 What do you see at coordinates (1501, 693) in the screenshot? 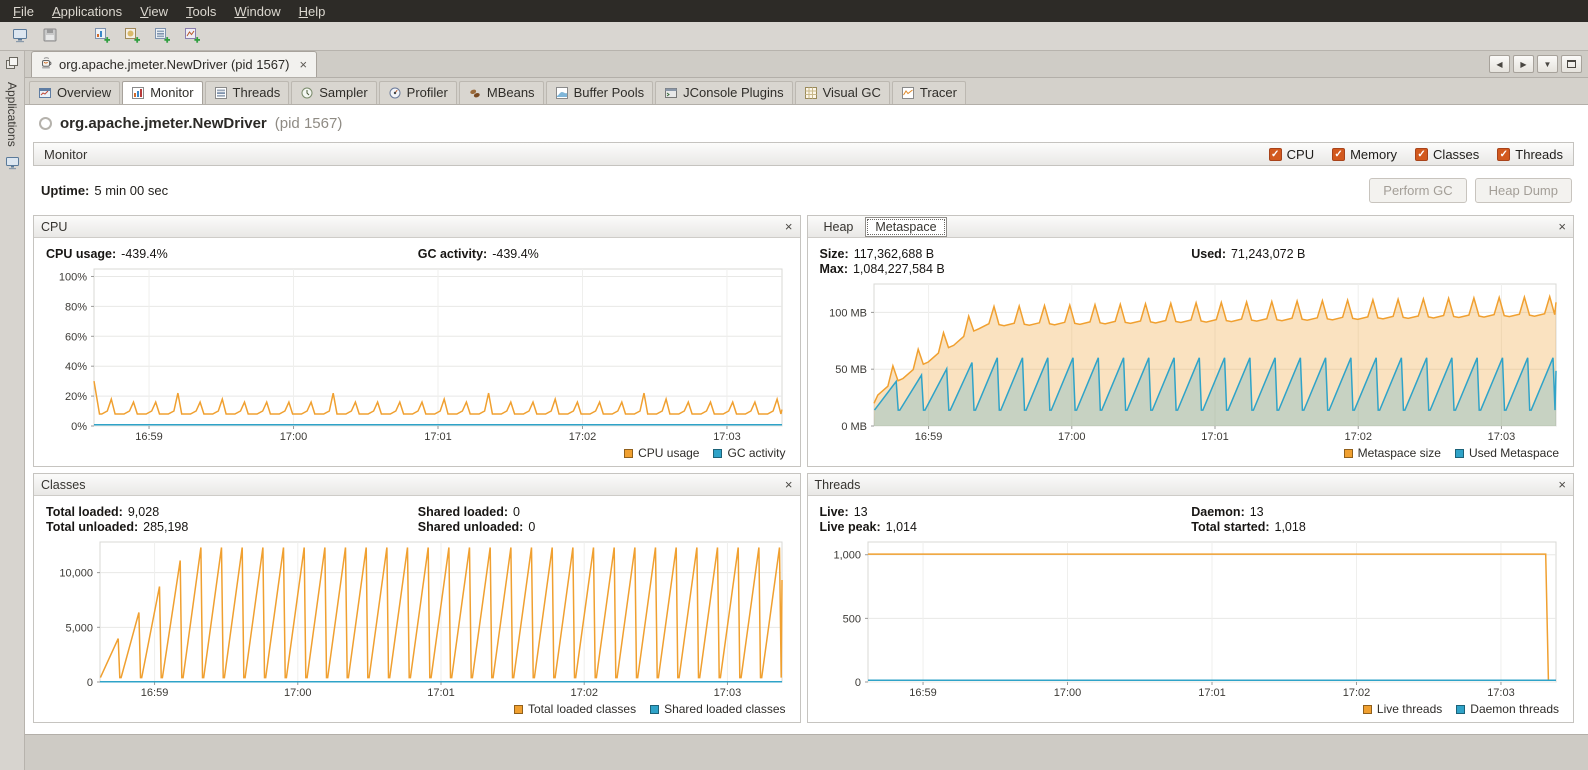
I see `svg-text: 17:03` at bounding box center [1501, 693].